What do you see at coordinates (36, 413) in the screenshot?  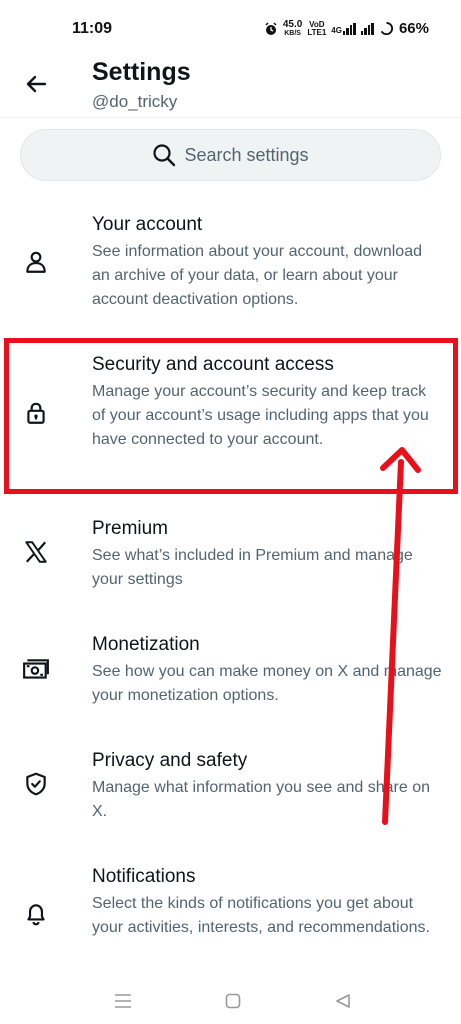 I see `lock-icon` at bounding box center [36, 413].